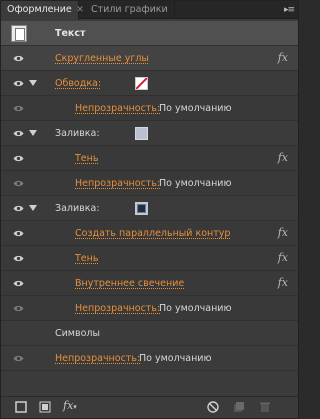 The height and width of the screenshot is (419, 320). What do you see at coordinates (149, 407) in the screenshot?
I see `bottom-toolbar: fx▾` at bounding box center [149, 407].